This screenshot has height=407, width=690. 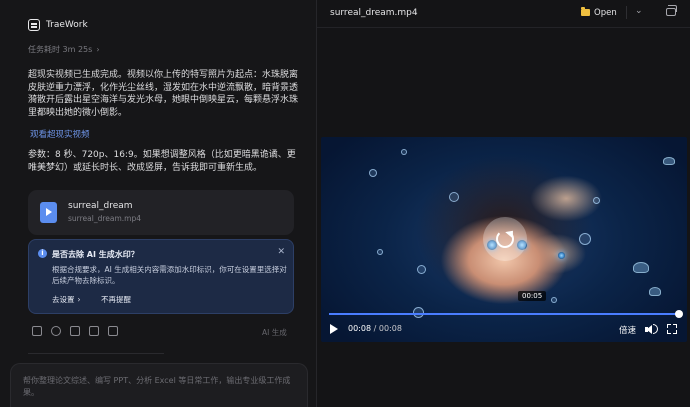 I want to click on playback-speed-button: 倍速, so click(x=627, y=330).